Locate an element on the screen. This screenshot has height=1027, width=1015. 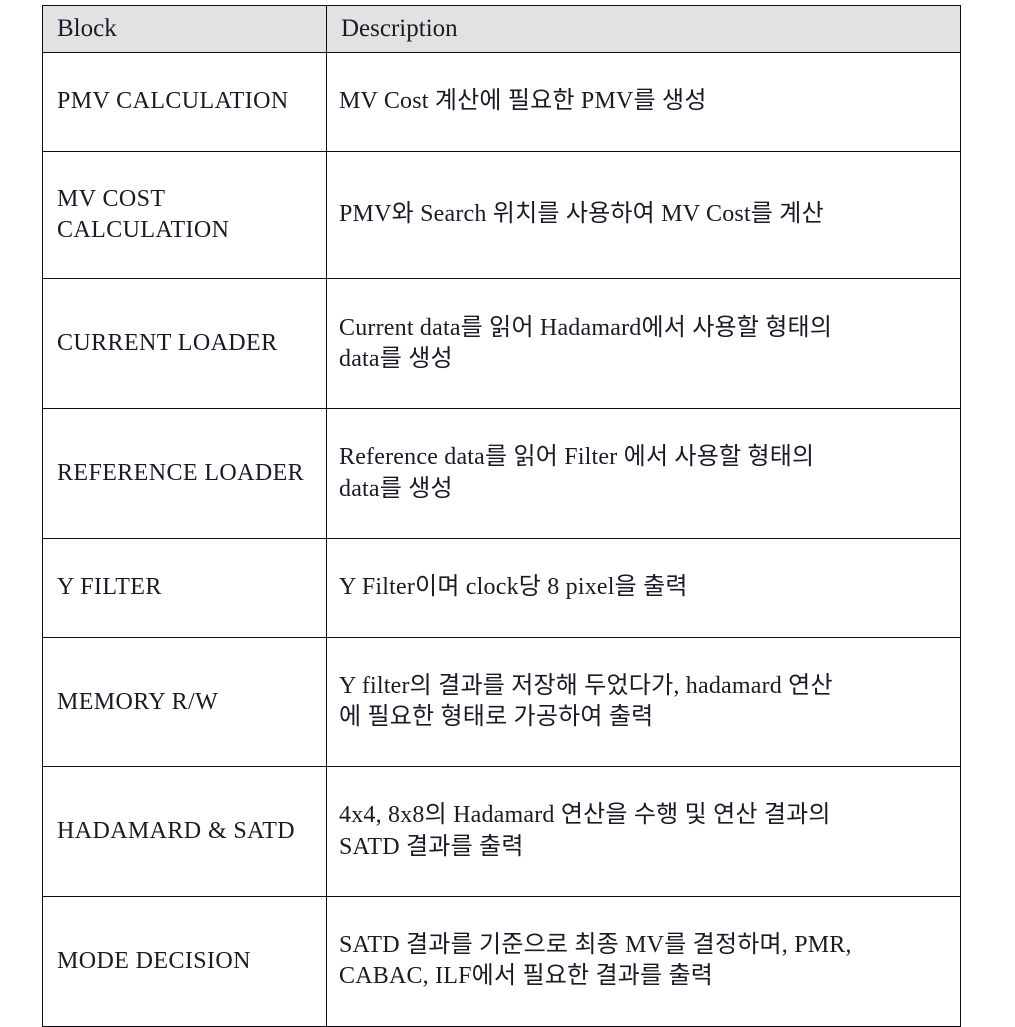
block-name-cell: MEMORY R/W is located at coordinates (184, 702).